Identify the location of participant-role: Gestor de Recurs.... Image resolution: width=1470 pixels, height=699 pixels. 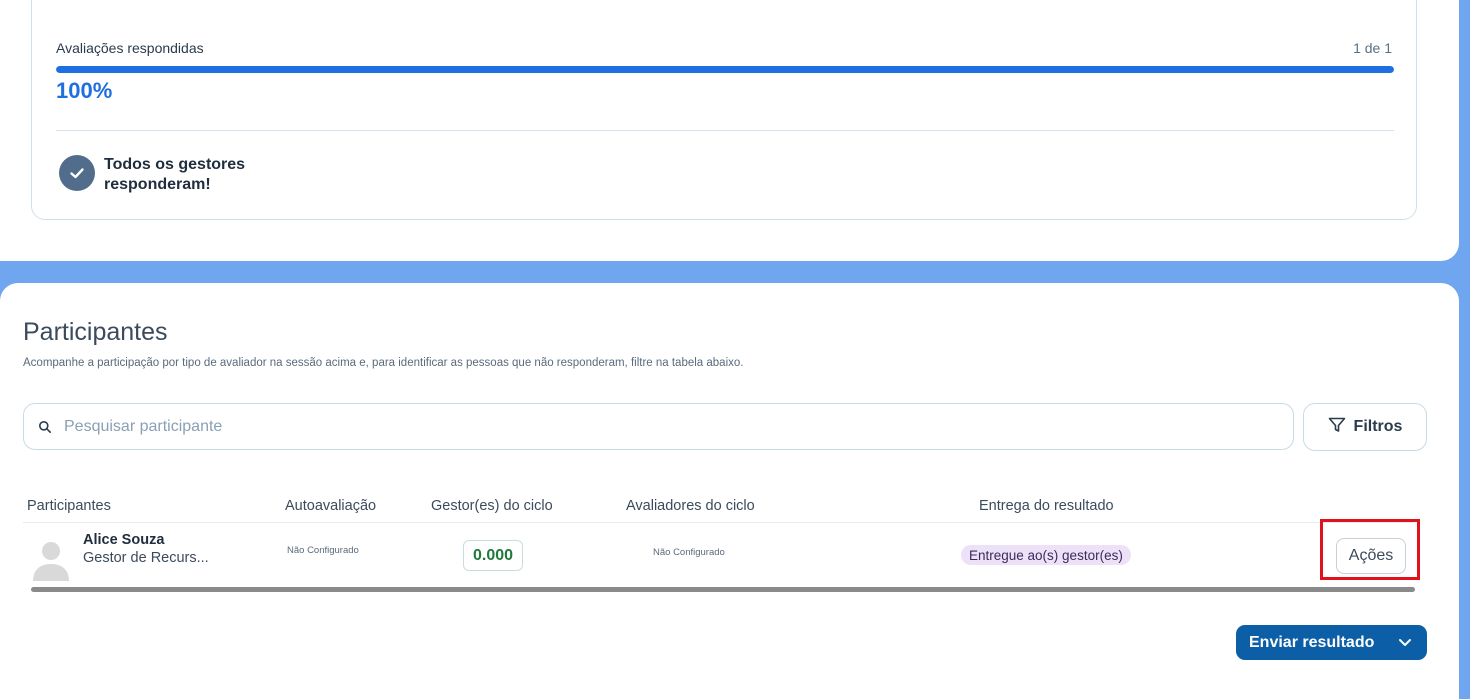
(146, 558).